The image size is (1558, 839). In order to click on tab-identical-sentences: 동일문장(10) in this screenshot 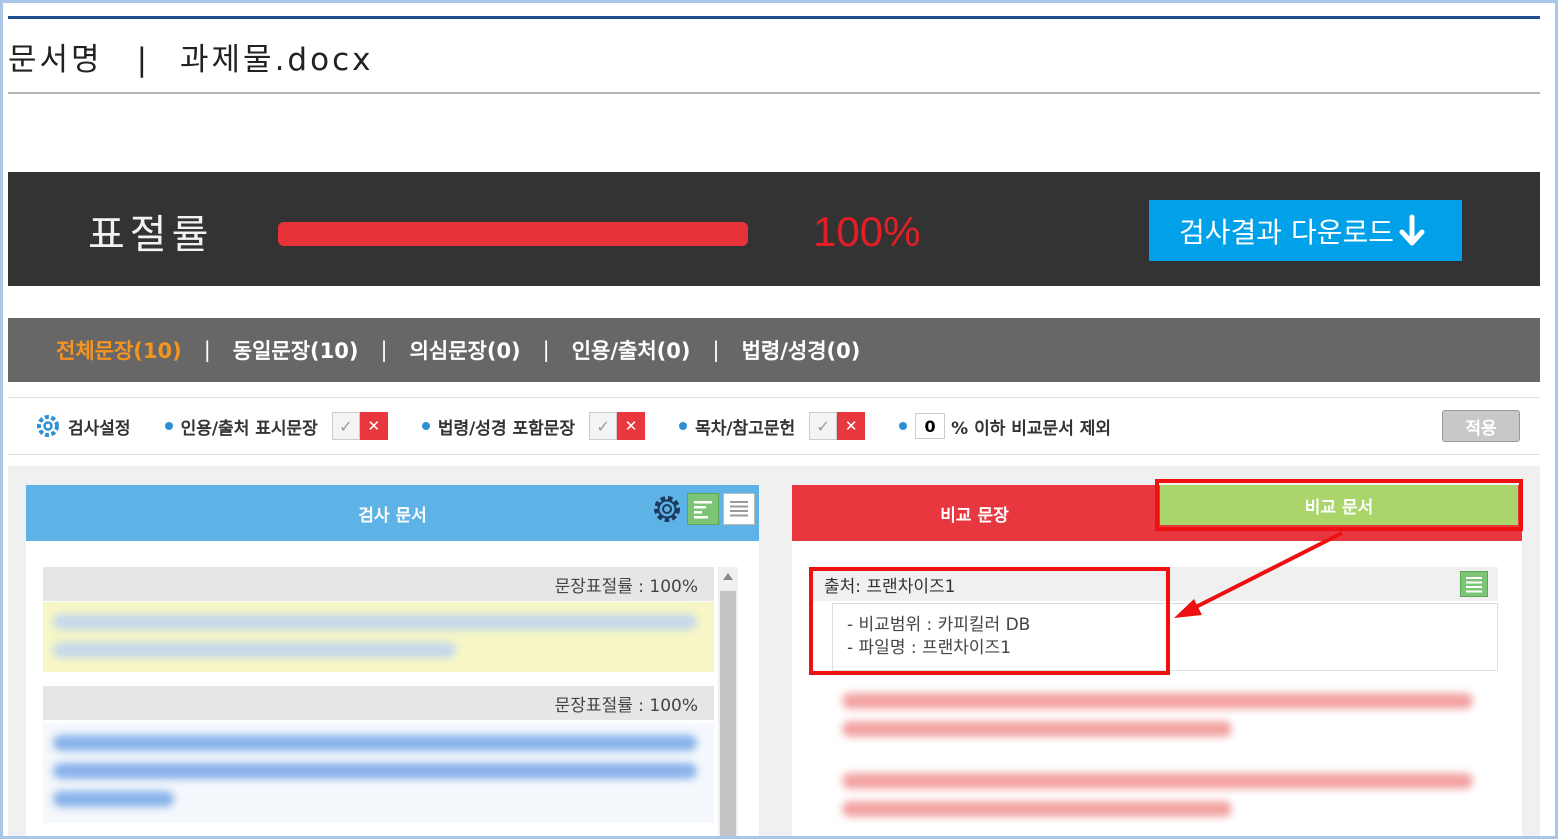, I will do `click(296, 350)`.